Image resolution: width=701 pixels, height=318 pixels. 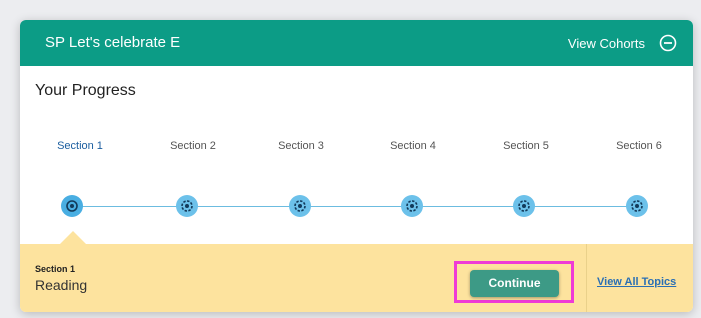 What do you see at coordinates (187, 206) in the screenshot?
I see `section-2-node-icon` at bounding box center [187, 206].